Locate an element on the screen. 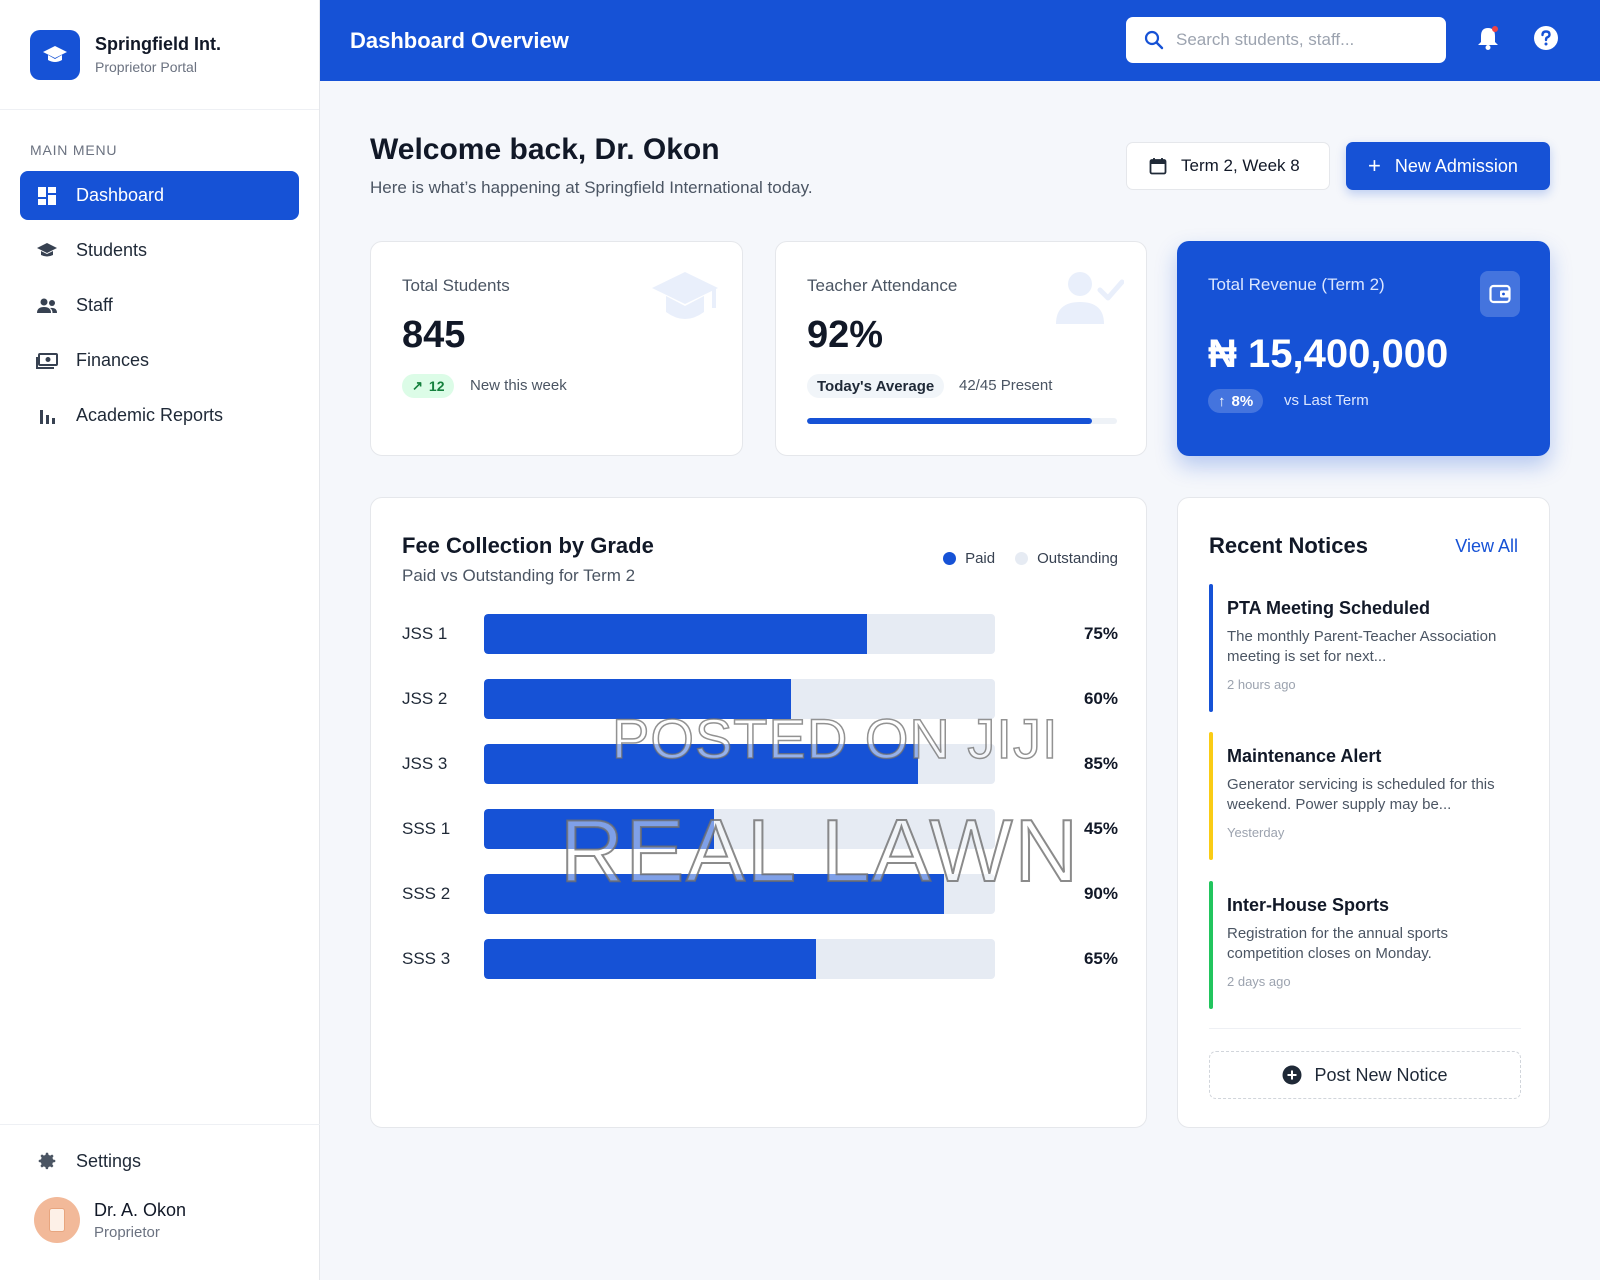 The height and width of the screenshot is (1280, 1600). bar-label: SSS 1 is located at coordinates (426, 828).